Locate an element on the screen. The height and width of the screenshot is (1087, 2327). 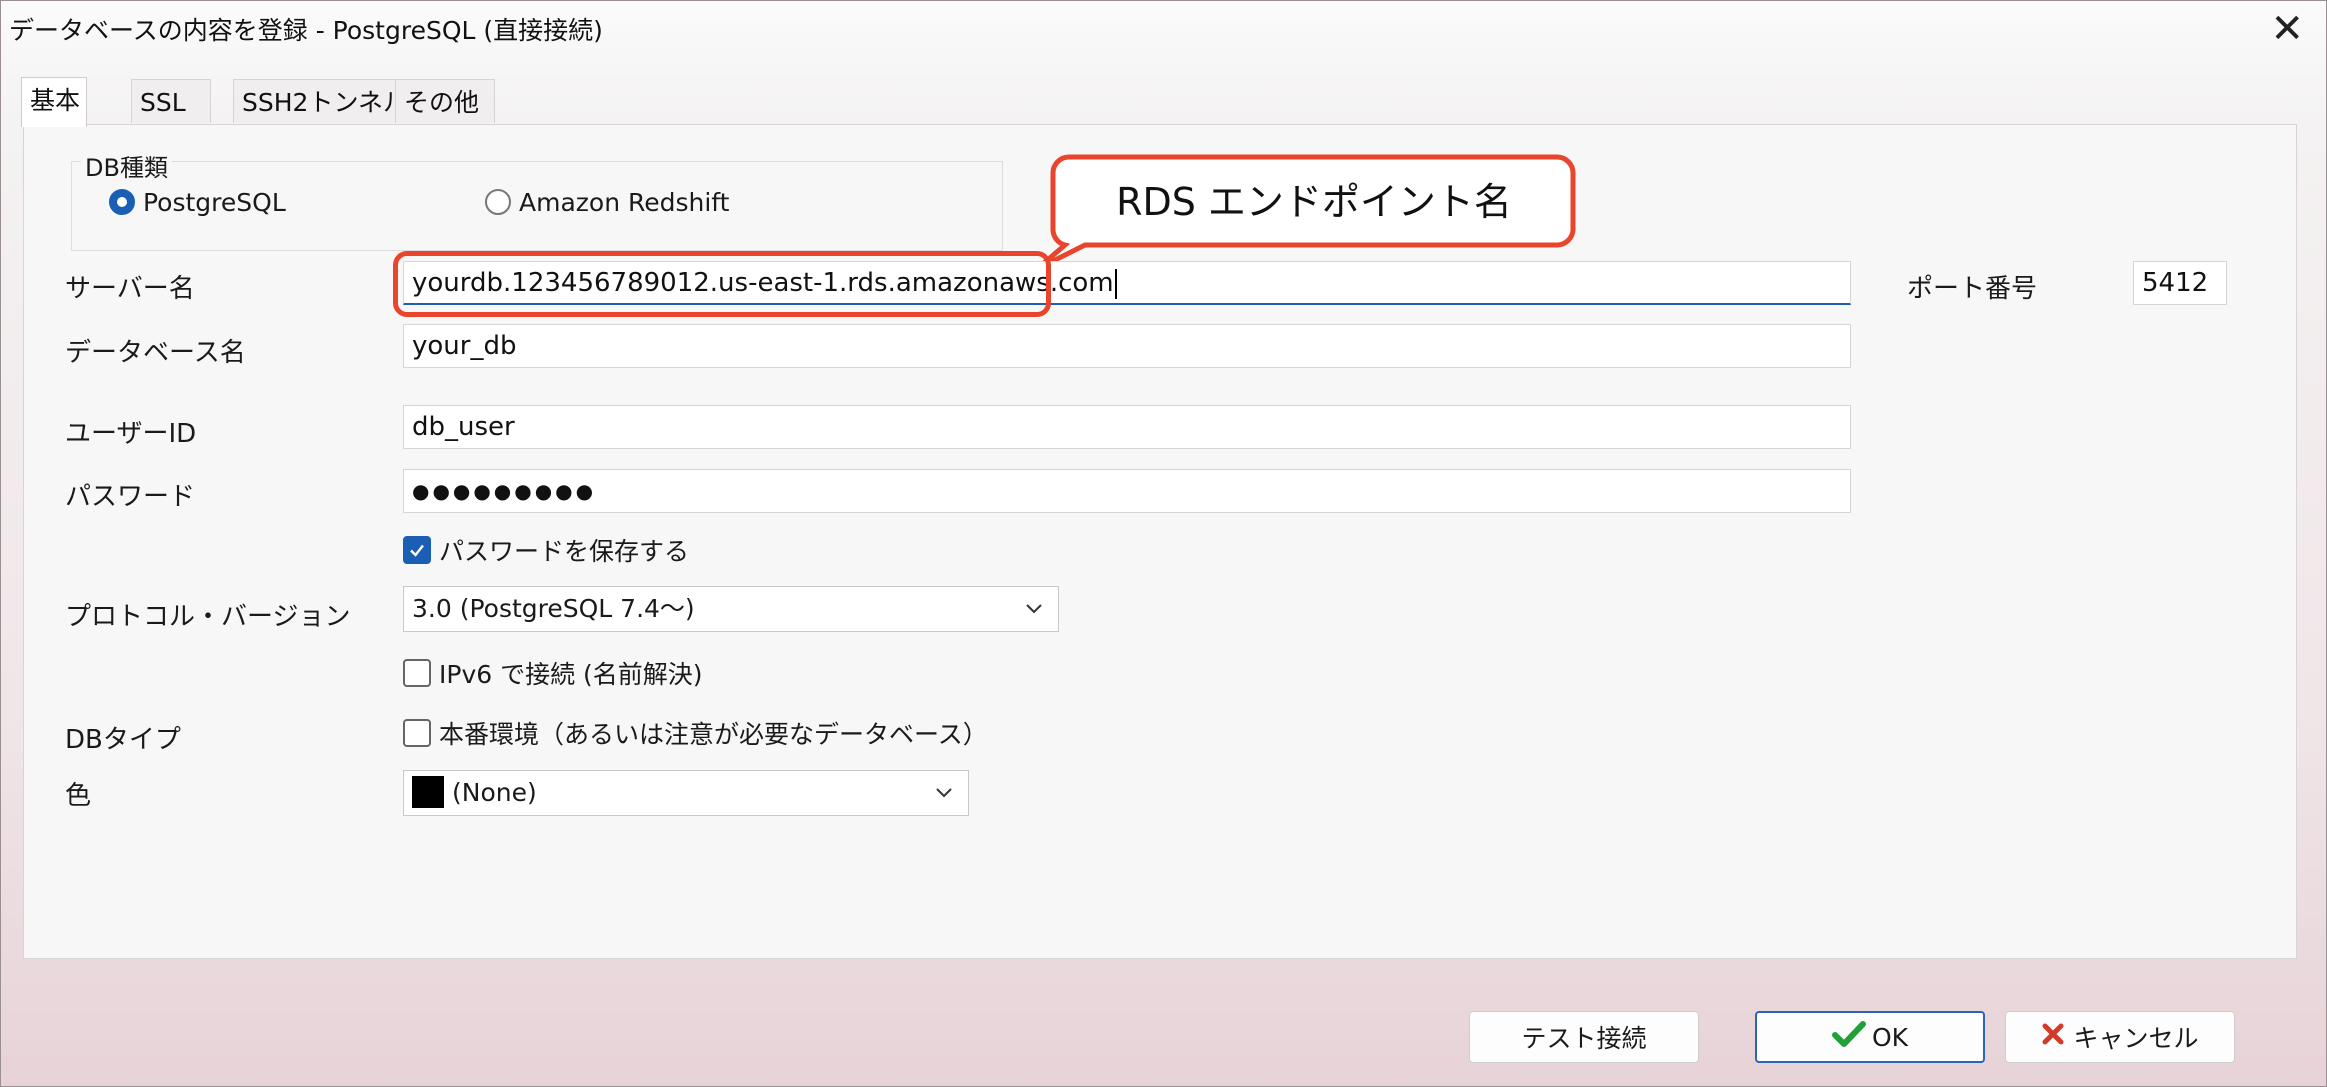
protocol-version-value: 3.0 (PostgreSQL 7.4〜) is located at coordinates (553, 608).